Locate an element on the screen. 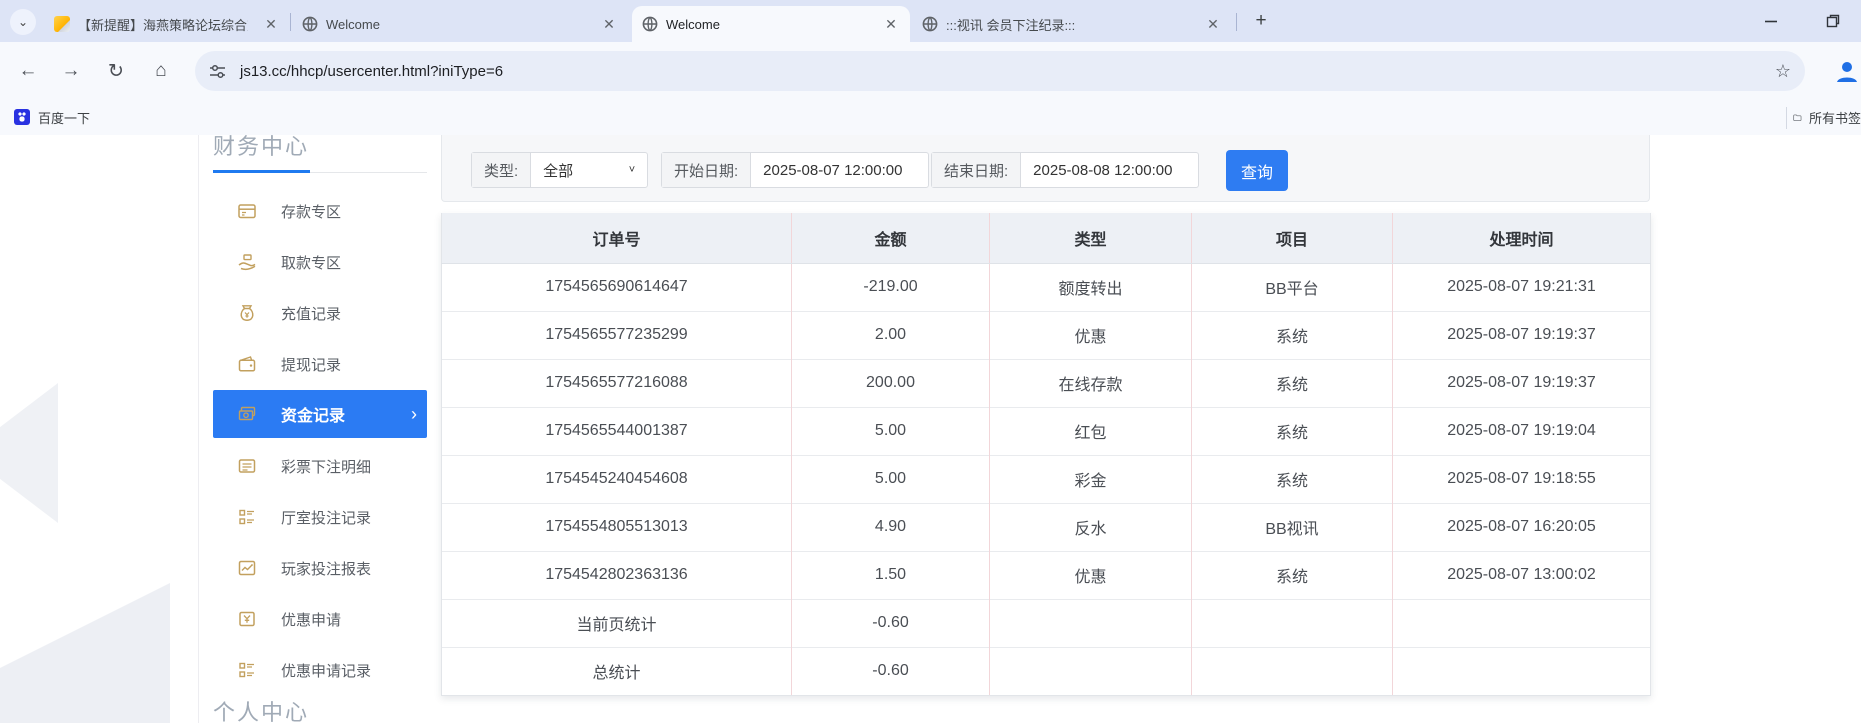 The width and height of the screenshot is (1861, 723). wallet-icon is located at coordinates (247, 364).